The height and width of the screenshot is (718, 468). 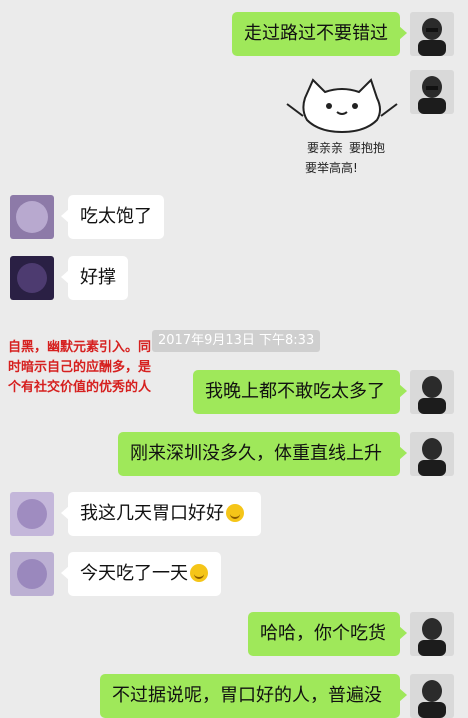 I want to click on message-bubble: 我这几天胃口好好, so click(x=161, y=514).